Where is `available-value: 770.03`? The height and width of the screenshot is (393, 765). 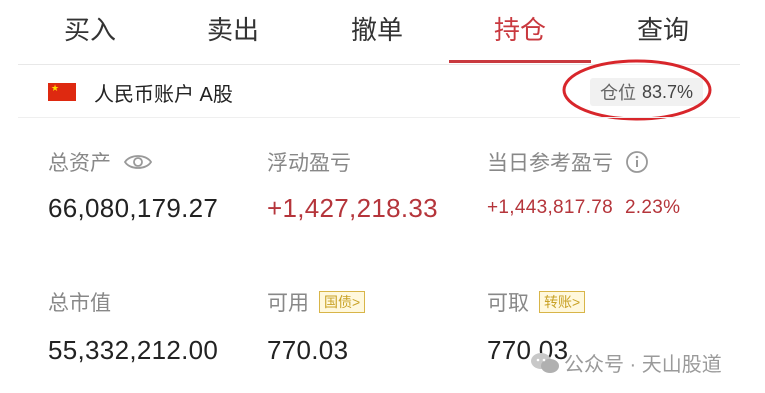 available-value: 770.03 is located at coordinates (308, 350).